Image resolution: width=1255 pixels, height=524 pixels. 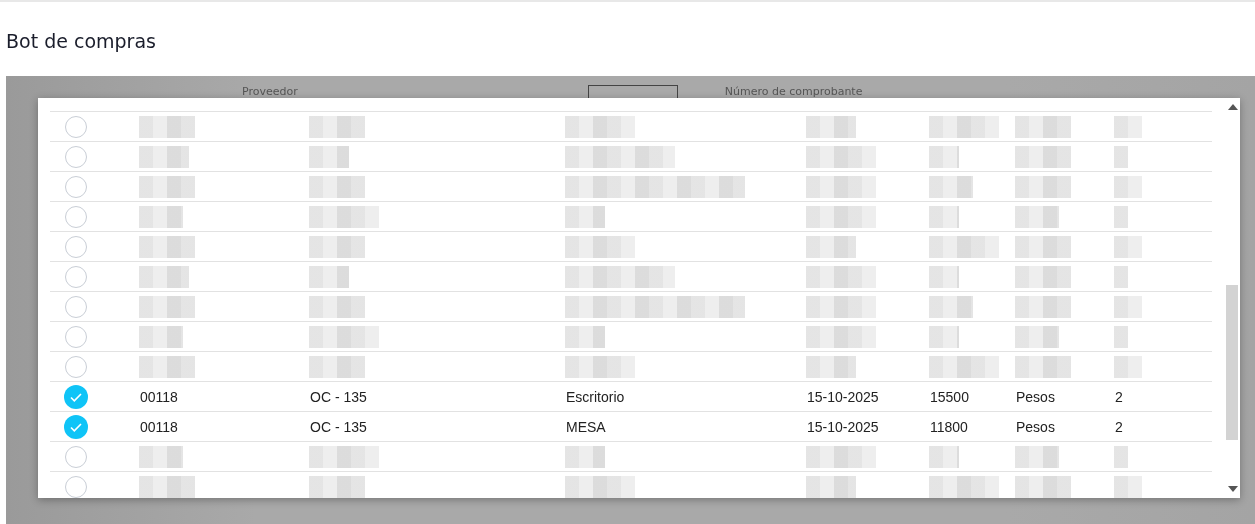 I want to click on scrollbar, so click(x=1233, y=298).